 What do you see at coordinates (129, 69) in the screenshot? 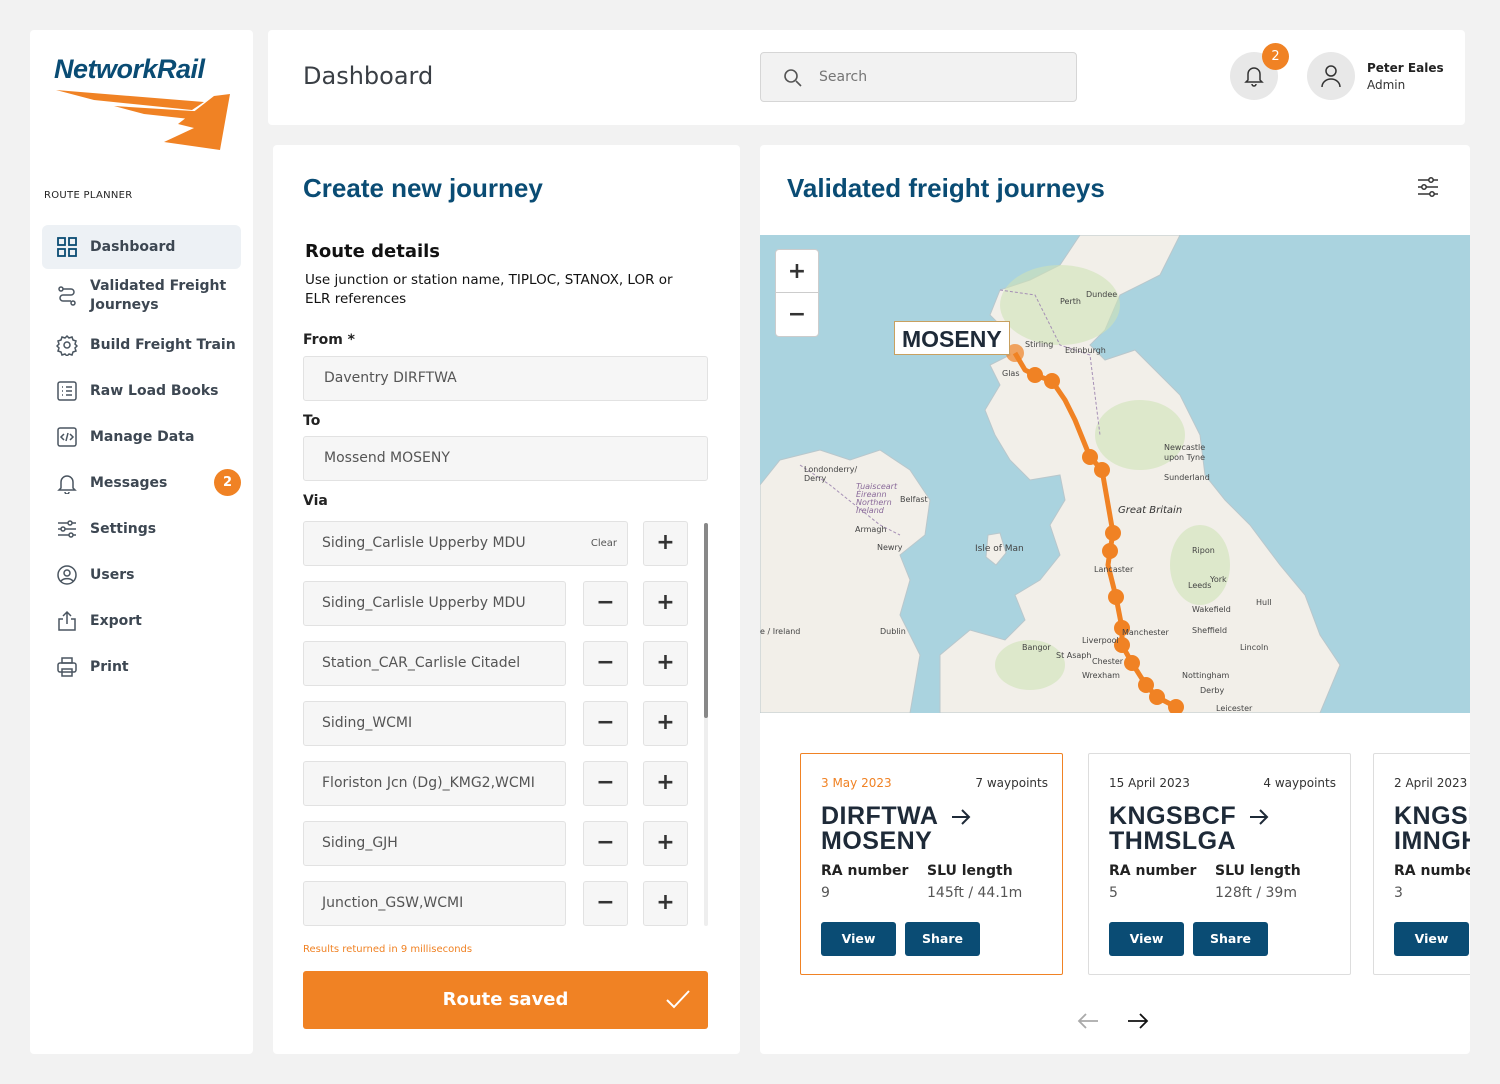
I see `logo-text: NetworkRail` at bounding box center [129, 69].